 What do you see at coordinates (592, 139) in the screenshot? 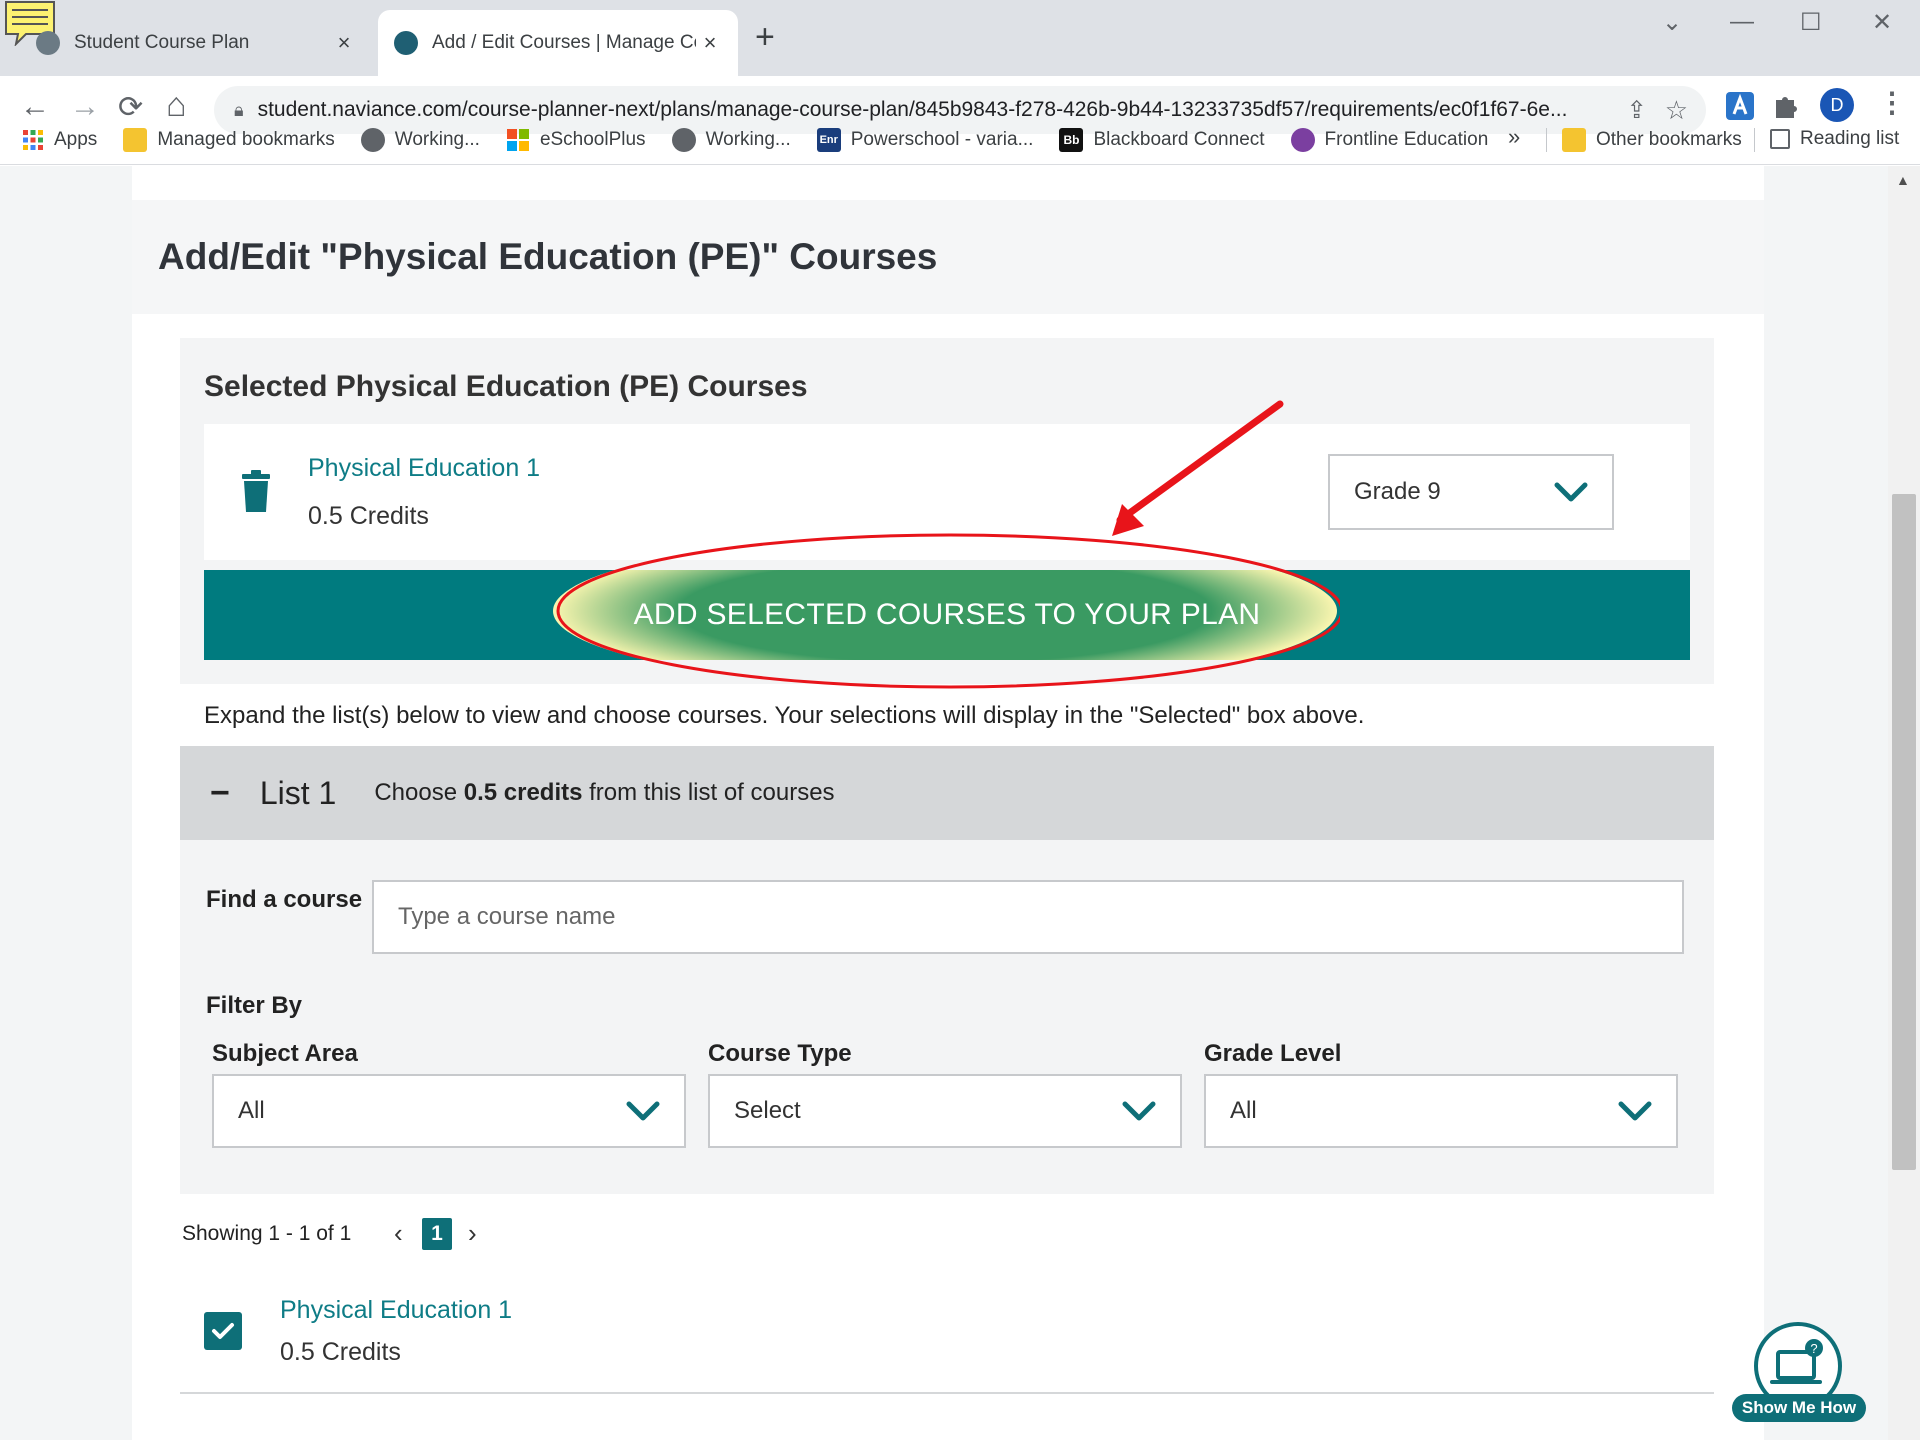
I see `bookmark-label: eSchoolPlus` at bounding box center [592, 139].